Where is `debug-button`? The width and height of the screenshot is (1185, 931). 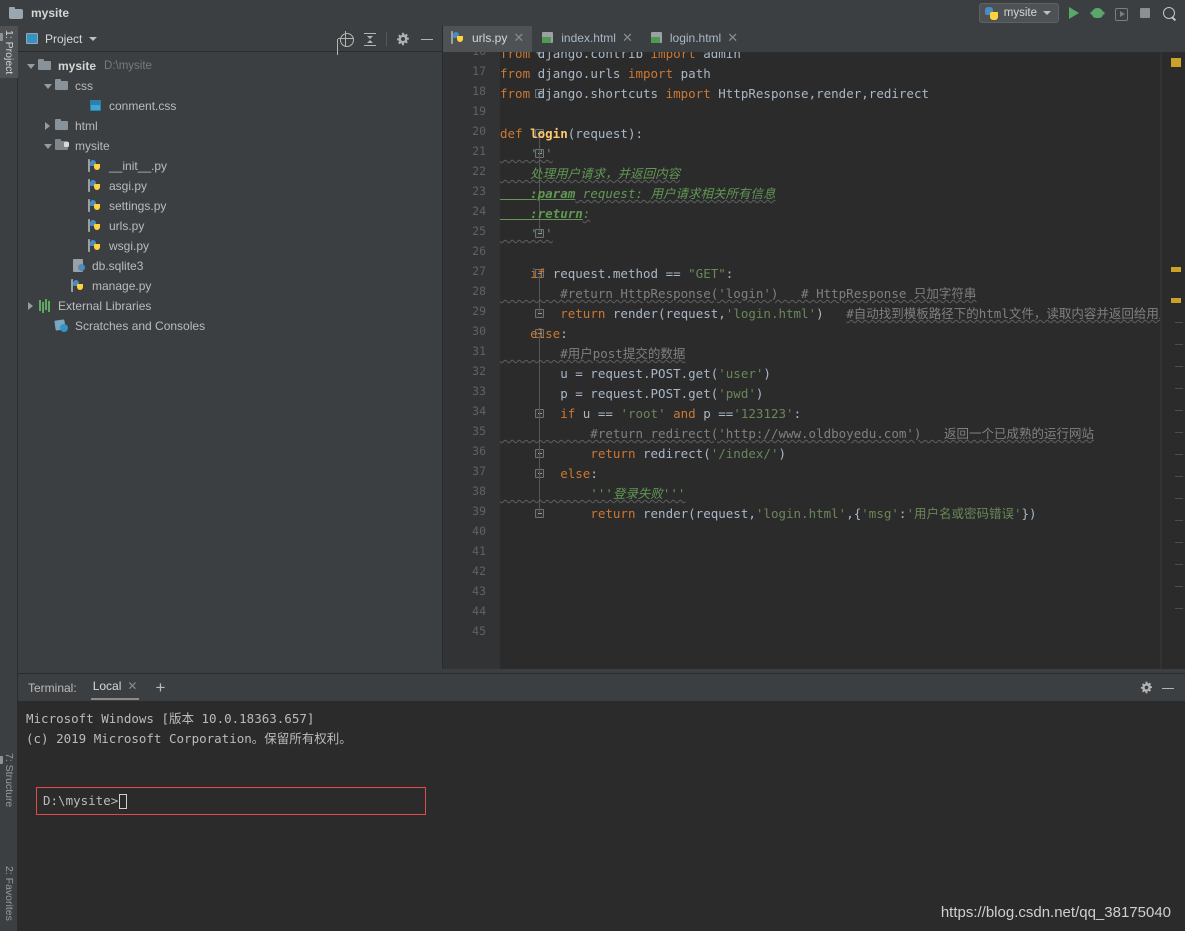 debug-button is located at coordinates (1097, 13).